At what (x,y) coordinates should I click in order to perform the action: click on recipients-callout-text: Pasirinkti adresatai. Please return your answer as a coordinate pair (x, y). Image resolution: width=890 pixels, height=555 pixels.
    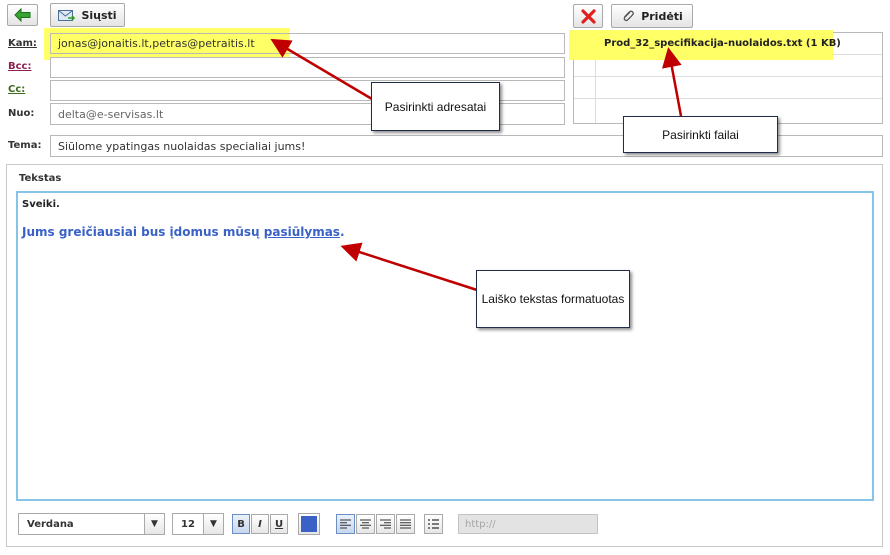
    Looking at the image, I should click on (435, 106).